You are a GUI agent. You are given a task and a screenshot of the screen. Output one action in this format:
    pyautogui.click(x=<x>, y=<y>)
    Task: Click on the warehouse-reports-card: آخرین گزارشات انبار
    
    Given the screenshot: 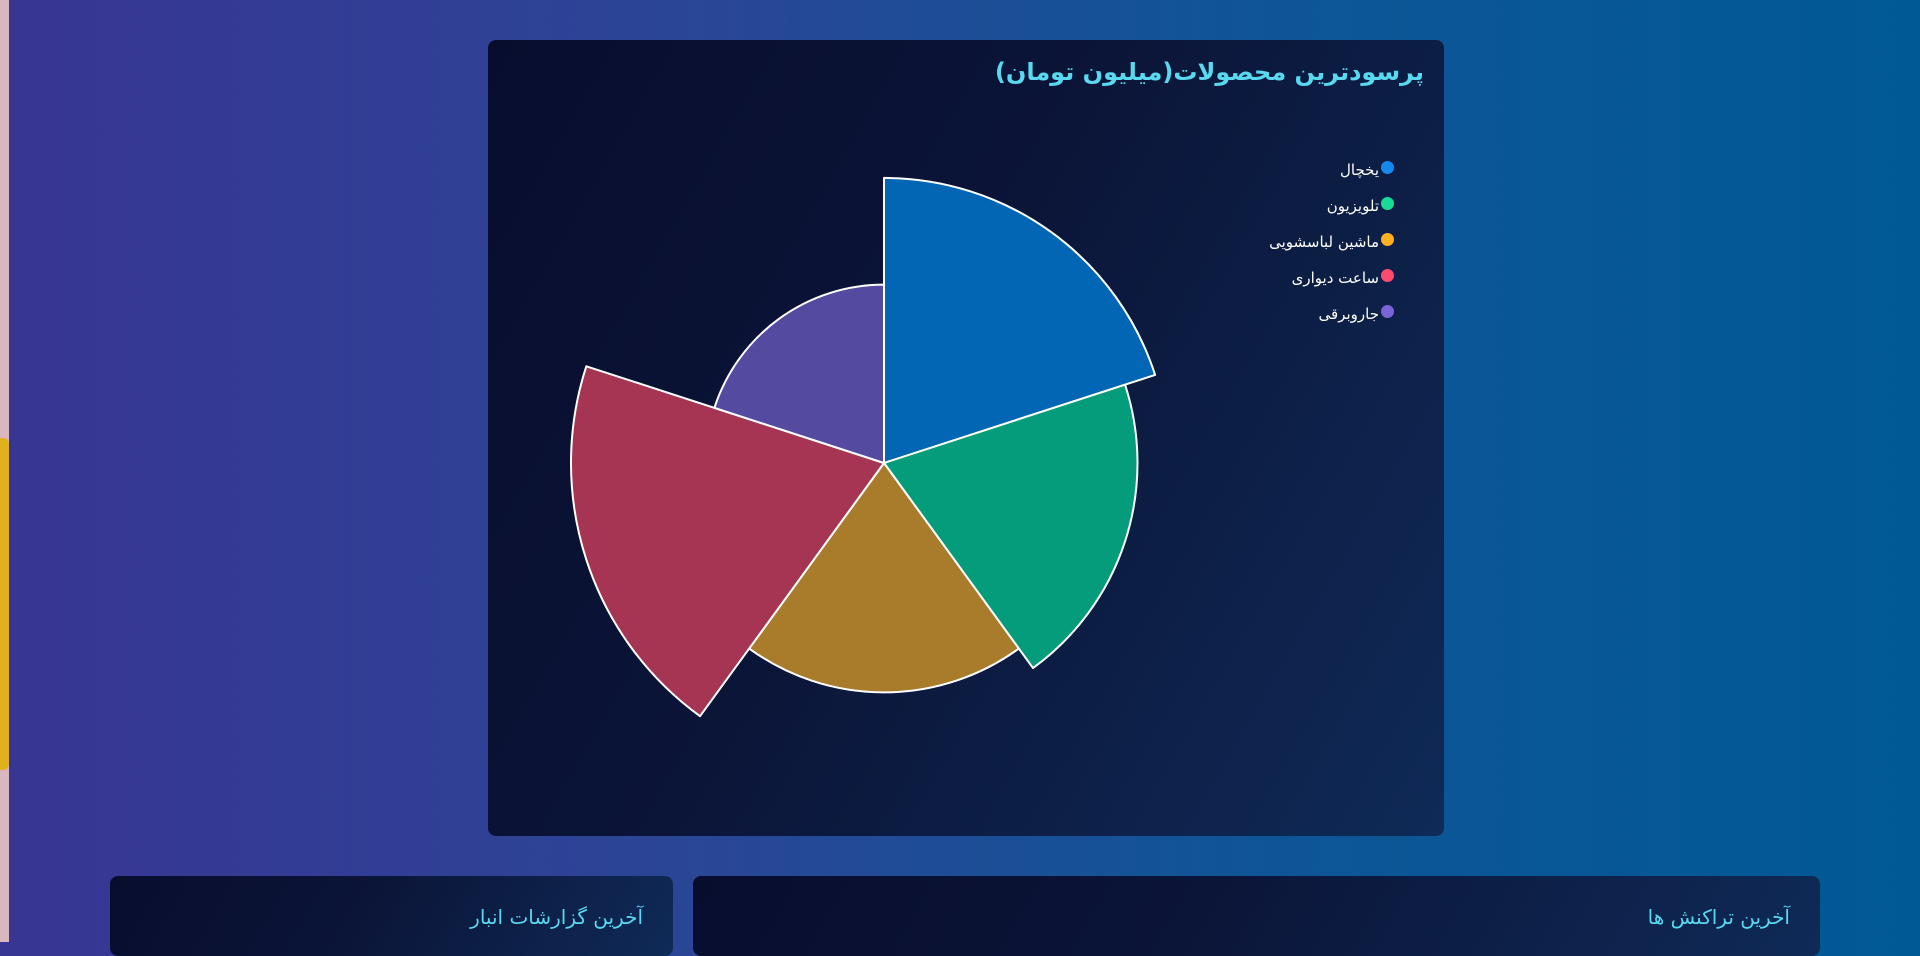 What is the action you would take?
    pyautogui.click(x=391, y=916)
    